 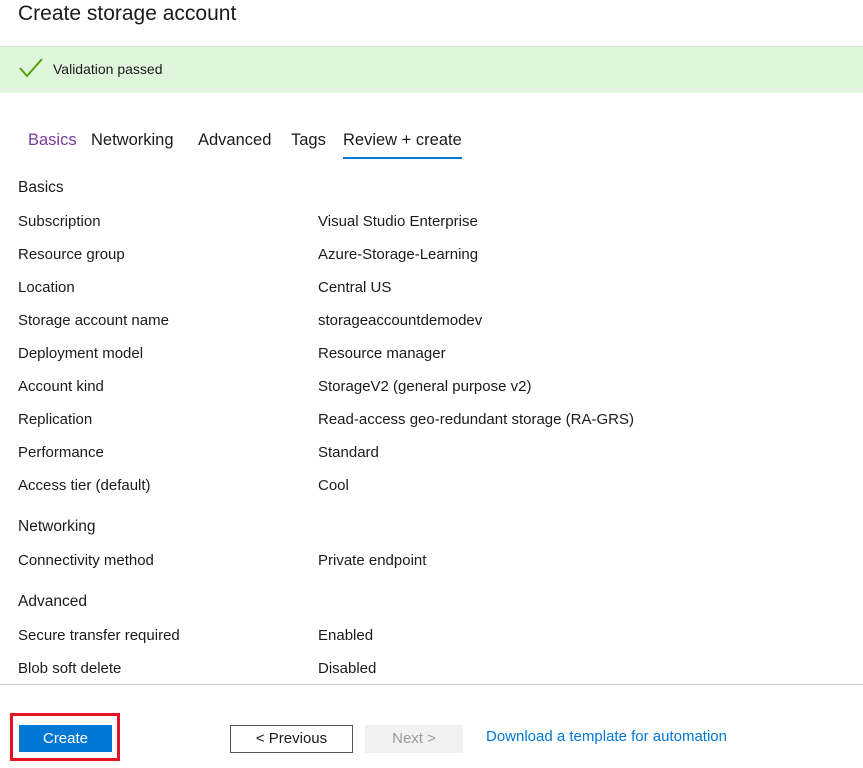 What do you see at coordinates (398, 221) in the screenshot?
I see `review-row-value: Visual Studio Enterprise` at bounding box center [398, 221].